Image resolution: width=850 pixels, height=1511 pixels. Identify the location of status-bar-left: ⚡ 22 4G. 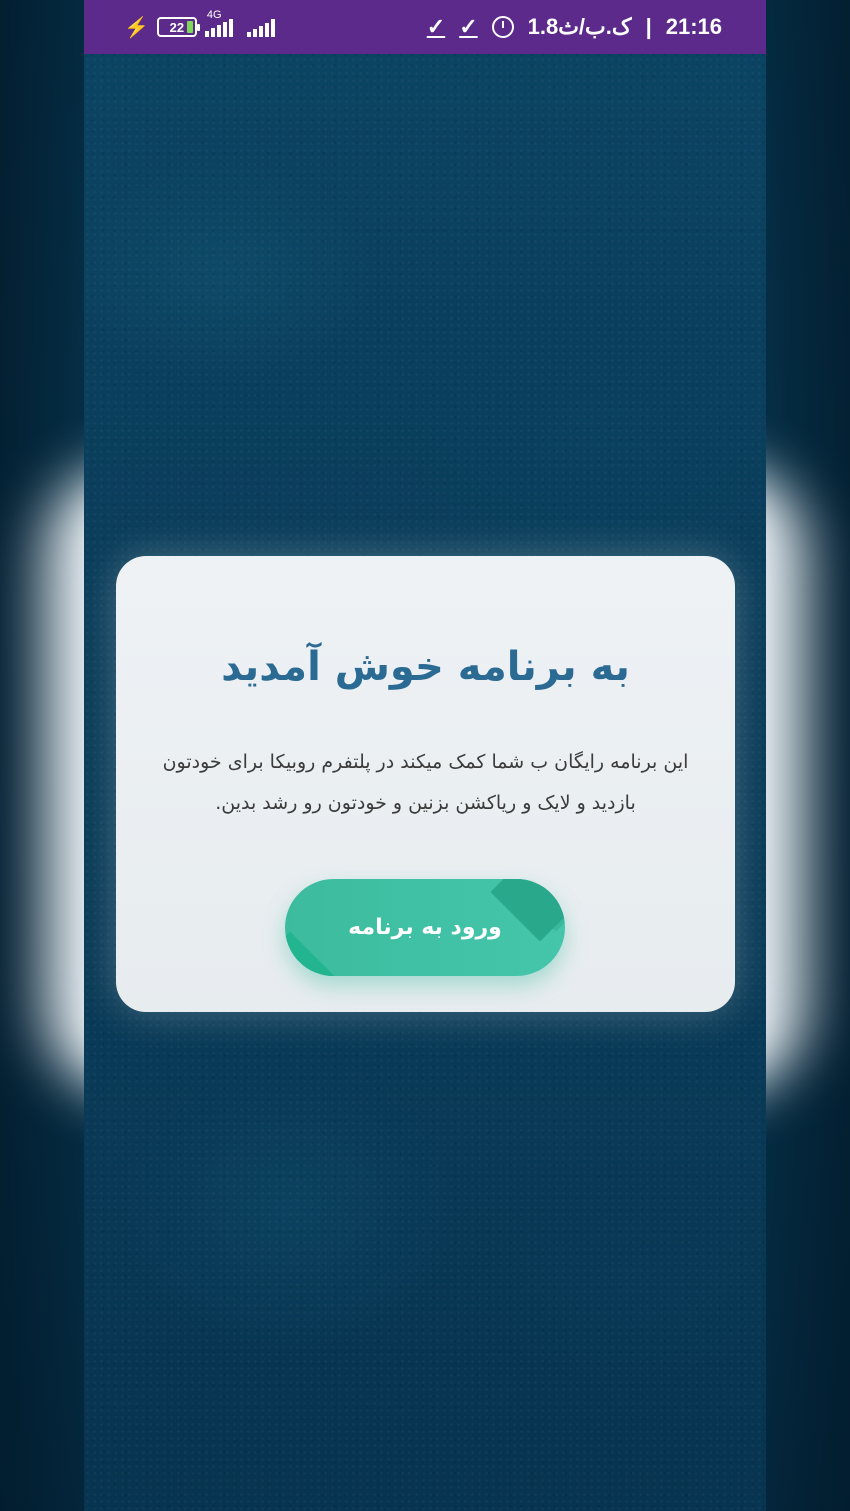
(199, 24).